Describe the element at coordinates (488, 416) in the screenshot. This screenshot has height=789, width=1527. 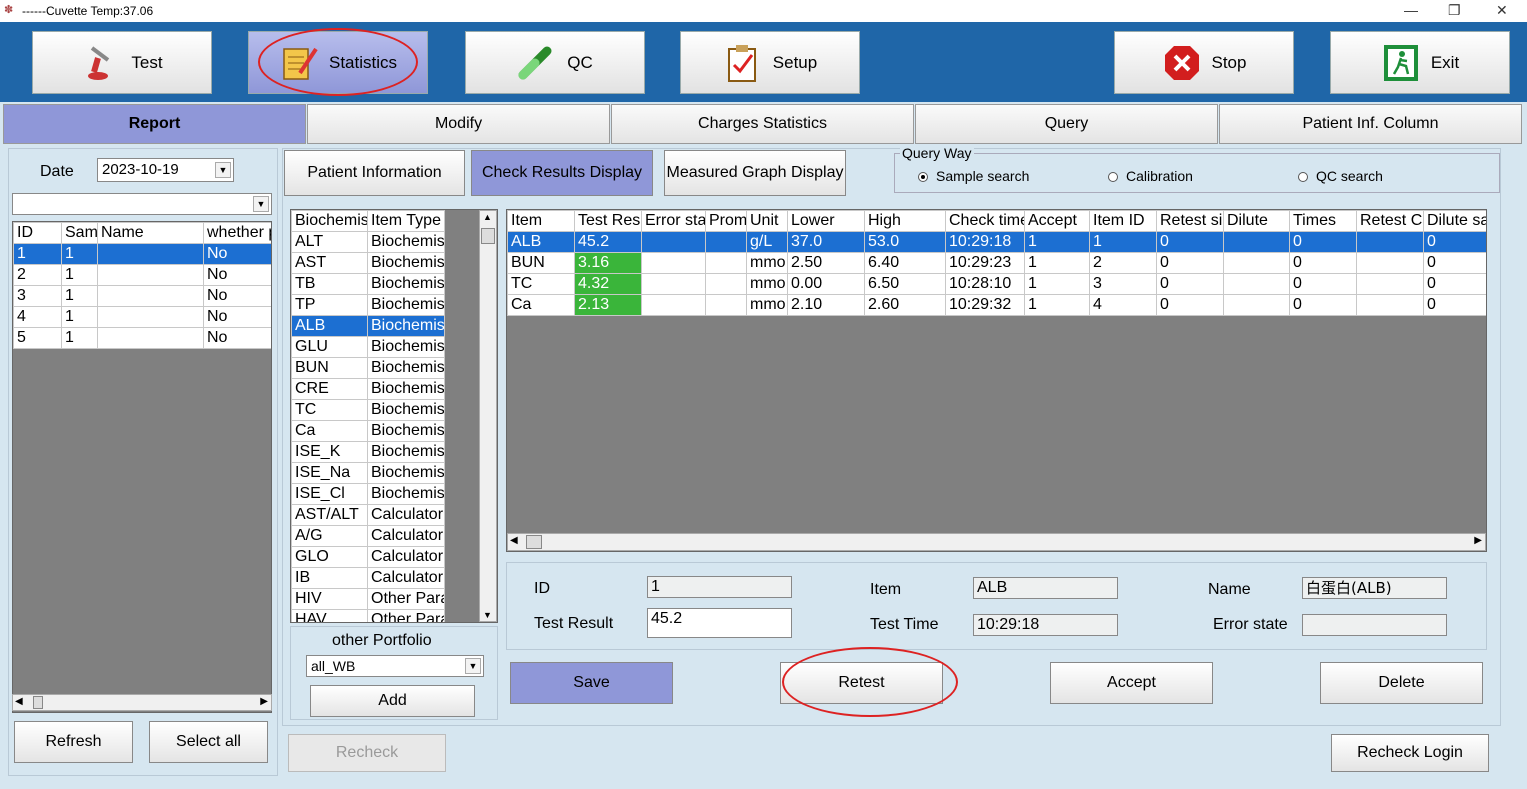
I see `vertical-scrollbar: ▲ ▼` at that location.